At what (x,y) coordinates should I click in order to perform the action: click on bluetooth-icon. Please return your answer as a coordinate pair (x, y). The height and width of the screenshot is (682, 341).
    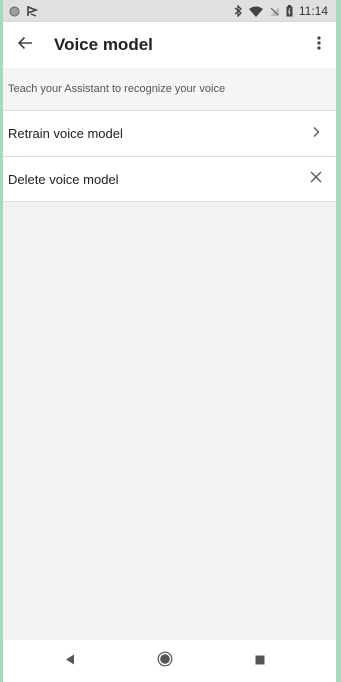
    Looking at the image, I should click on (238, 11).